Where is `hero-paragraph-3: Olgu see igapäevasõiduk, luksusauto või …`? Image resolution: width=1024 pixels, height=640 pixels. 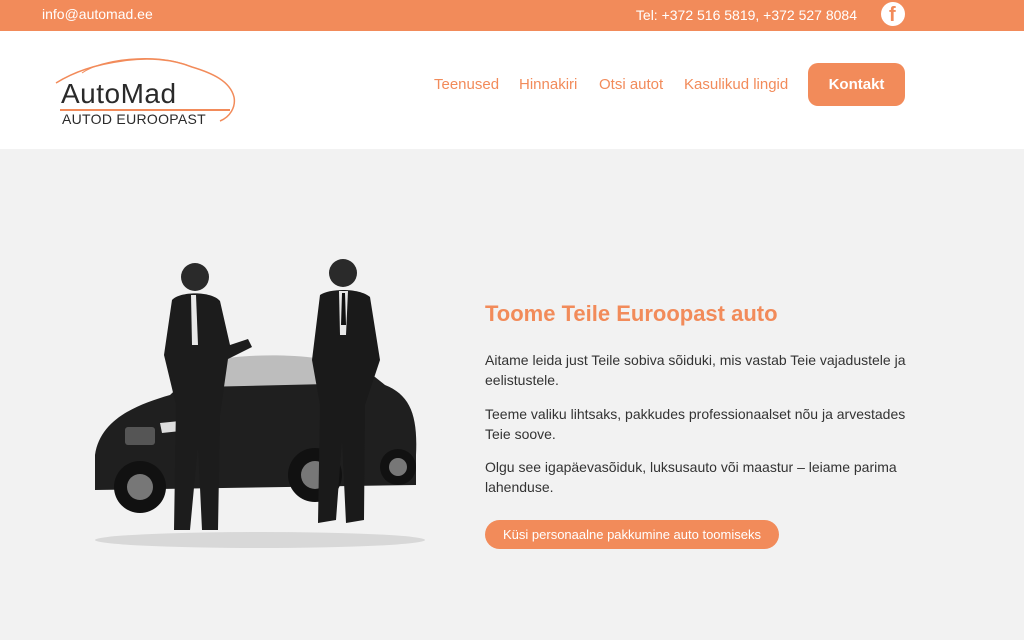
hero-paragraph-3: Olgu see igapäevasõiduk, luksusauto või … is located at coordinates (691, 477).